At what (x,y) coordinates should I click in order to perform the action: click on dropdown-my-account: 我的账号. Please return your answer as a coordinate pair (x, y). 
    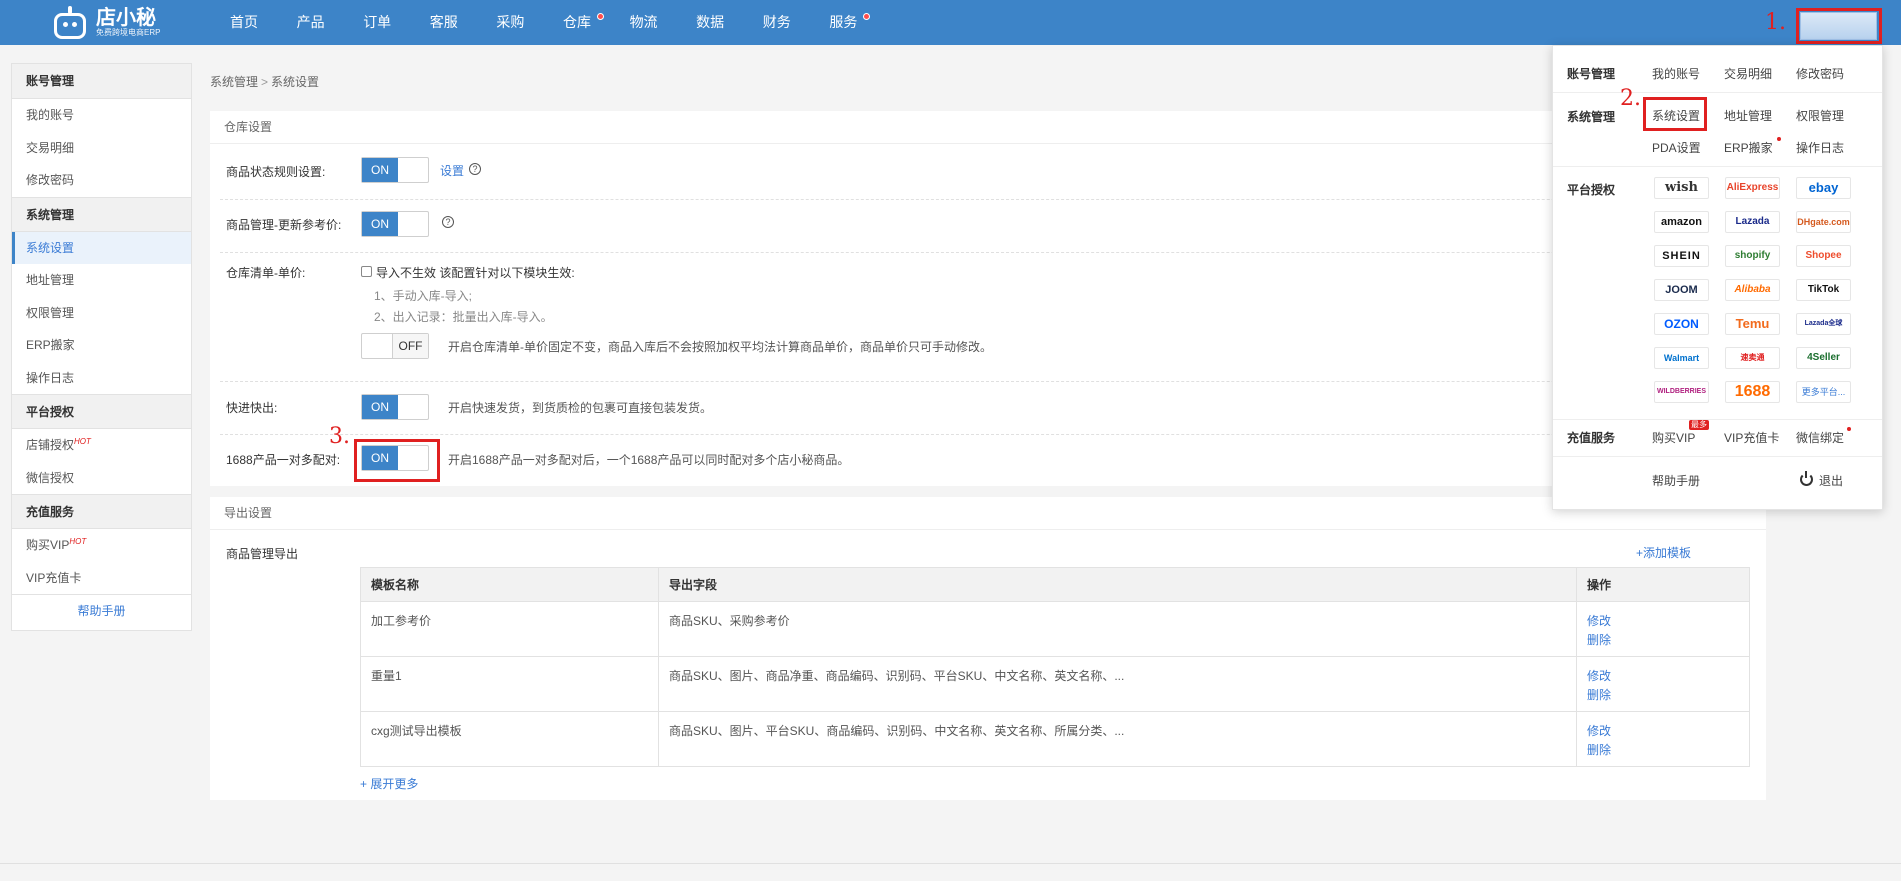
    Looking at the image, I should click on (1676, 73).